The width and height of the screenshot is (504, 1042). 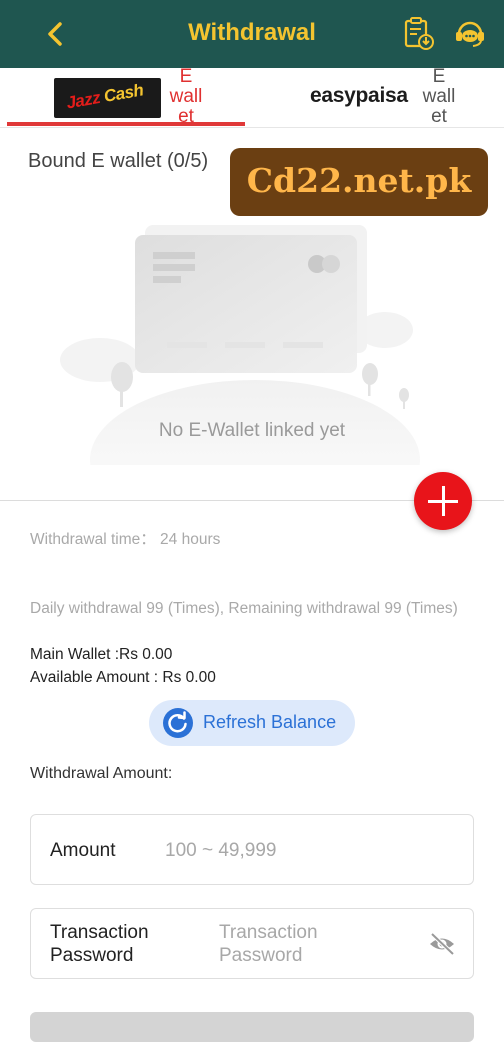 I want to click on amount-input, so click(x=305, y=851).